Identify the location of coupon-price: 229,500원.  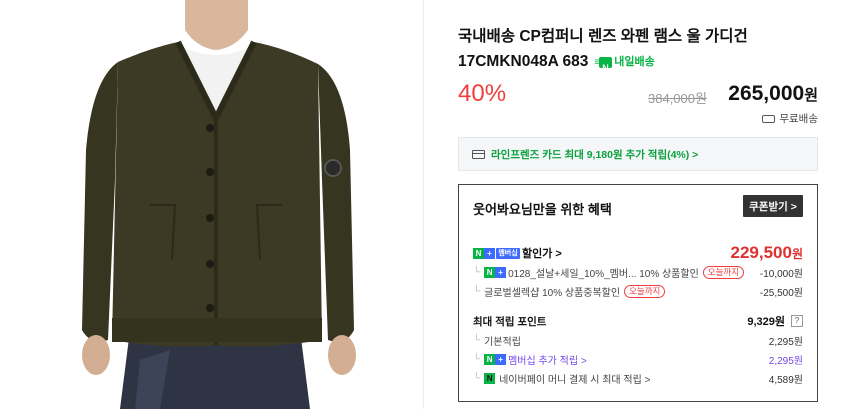
(767, 253).